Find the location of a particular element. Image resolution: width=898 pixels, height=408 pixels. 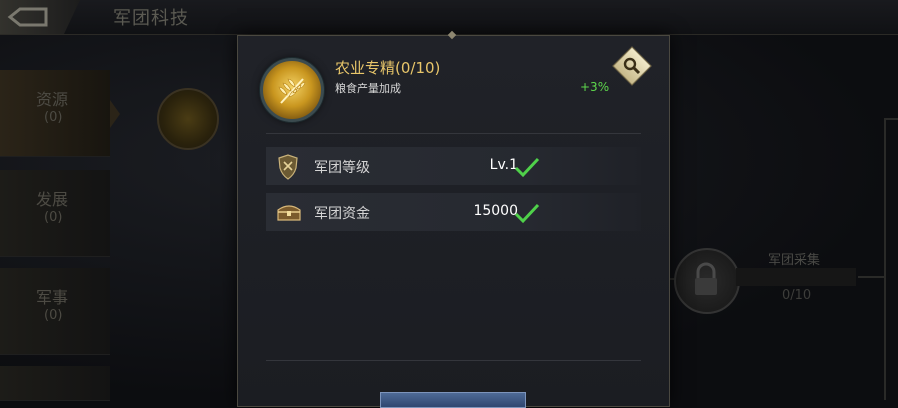

skill-node-gathering is located at coordinates (707, 281).